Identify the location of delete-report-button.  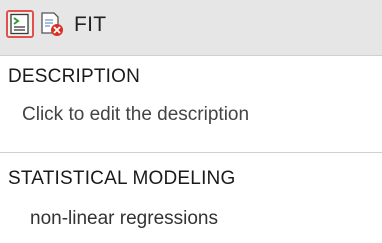
(52, 24).